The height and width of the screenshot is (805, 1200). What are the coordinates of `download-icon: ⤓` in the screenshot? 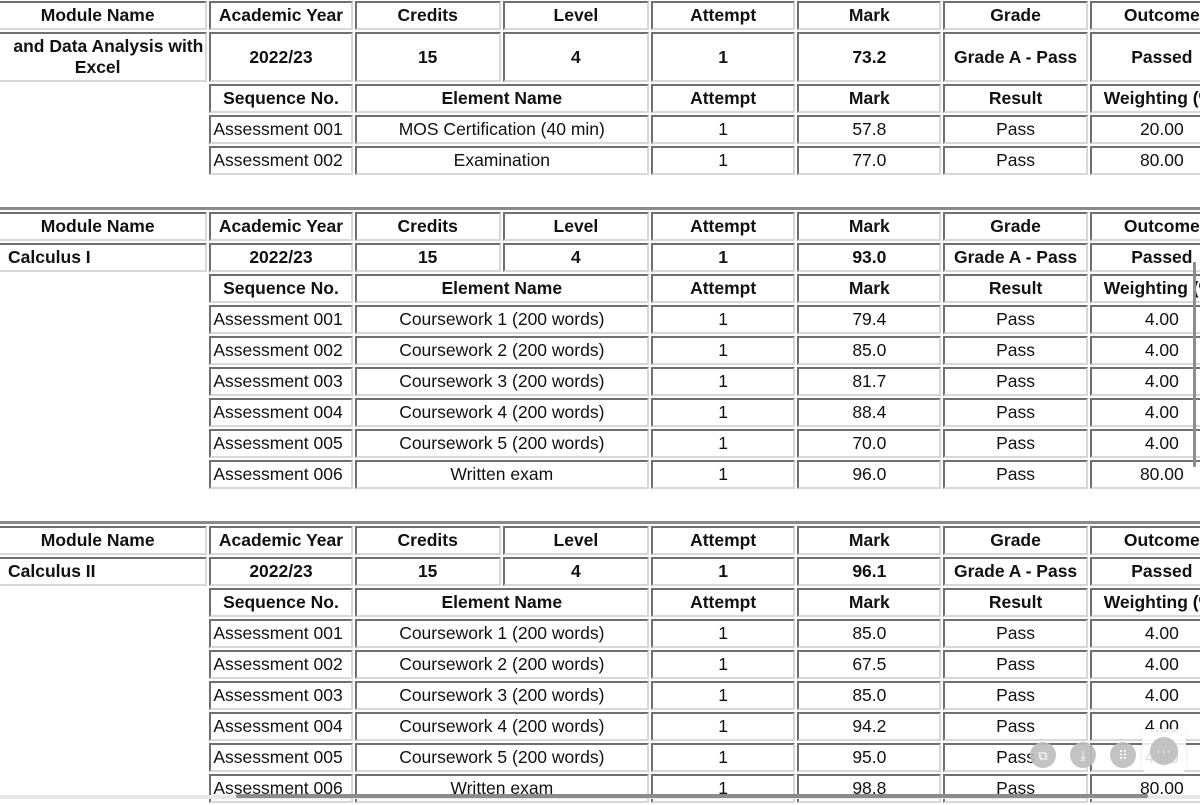 It's located at (1083, 755).